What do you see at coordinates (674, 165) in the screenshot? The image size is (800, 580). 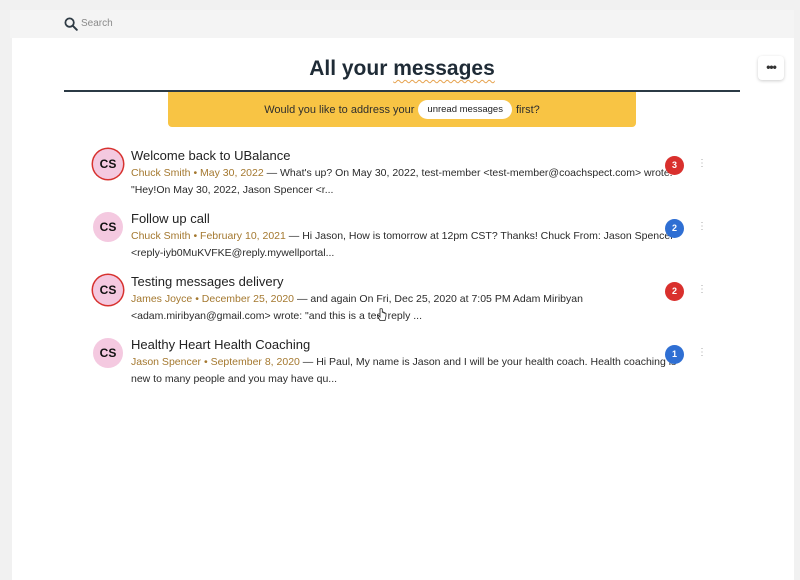 I see `unread-count-badge: 3` at bounding box center [674, 165].